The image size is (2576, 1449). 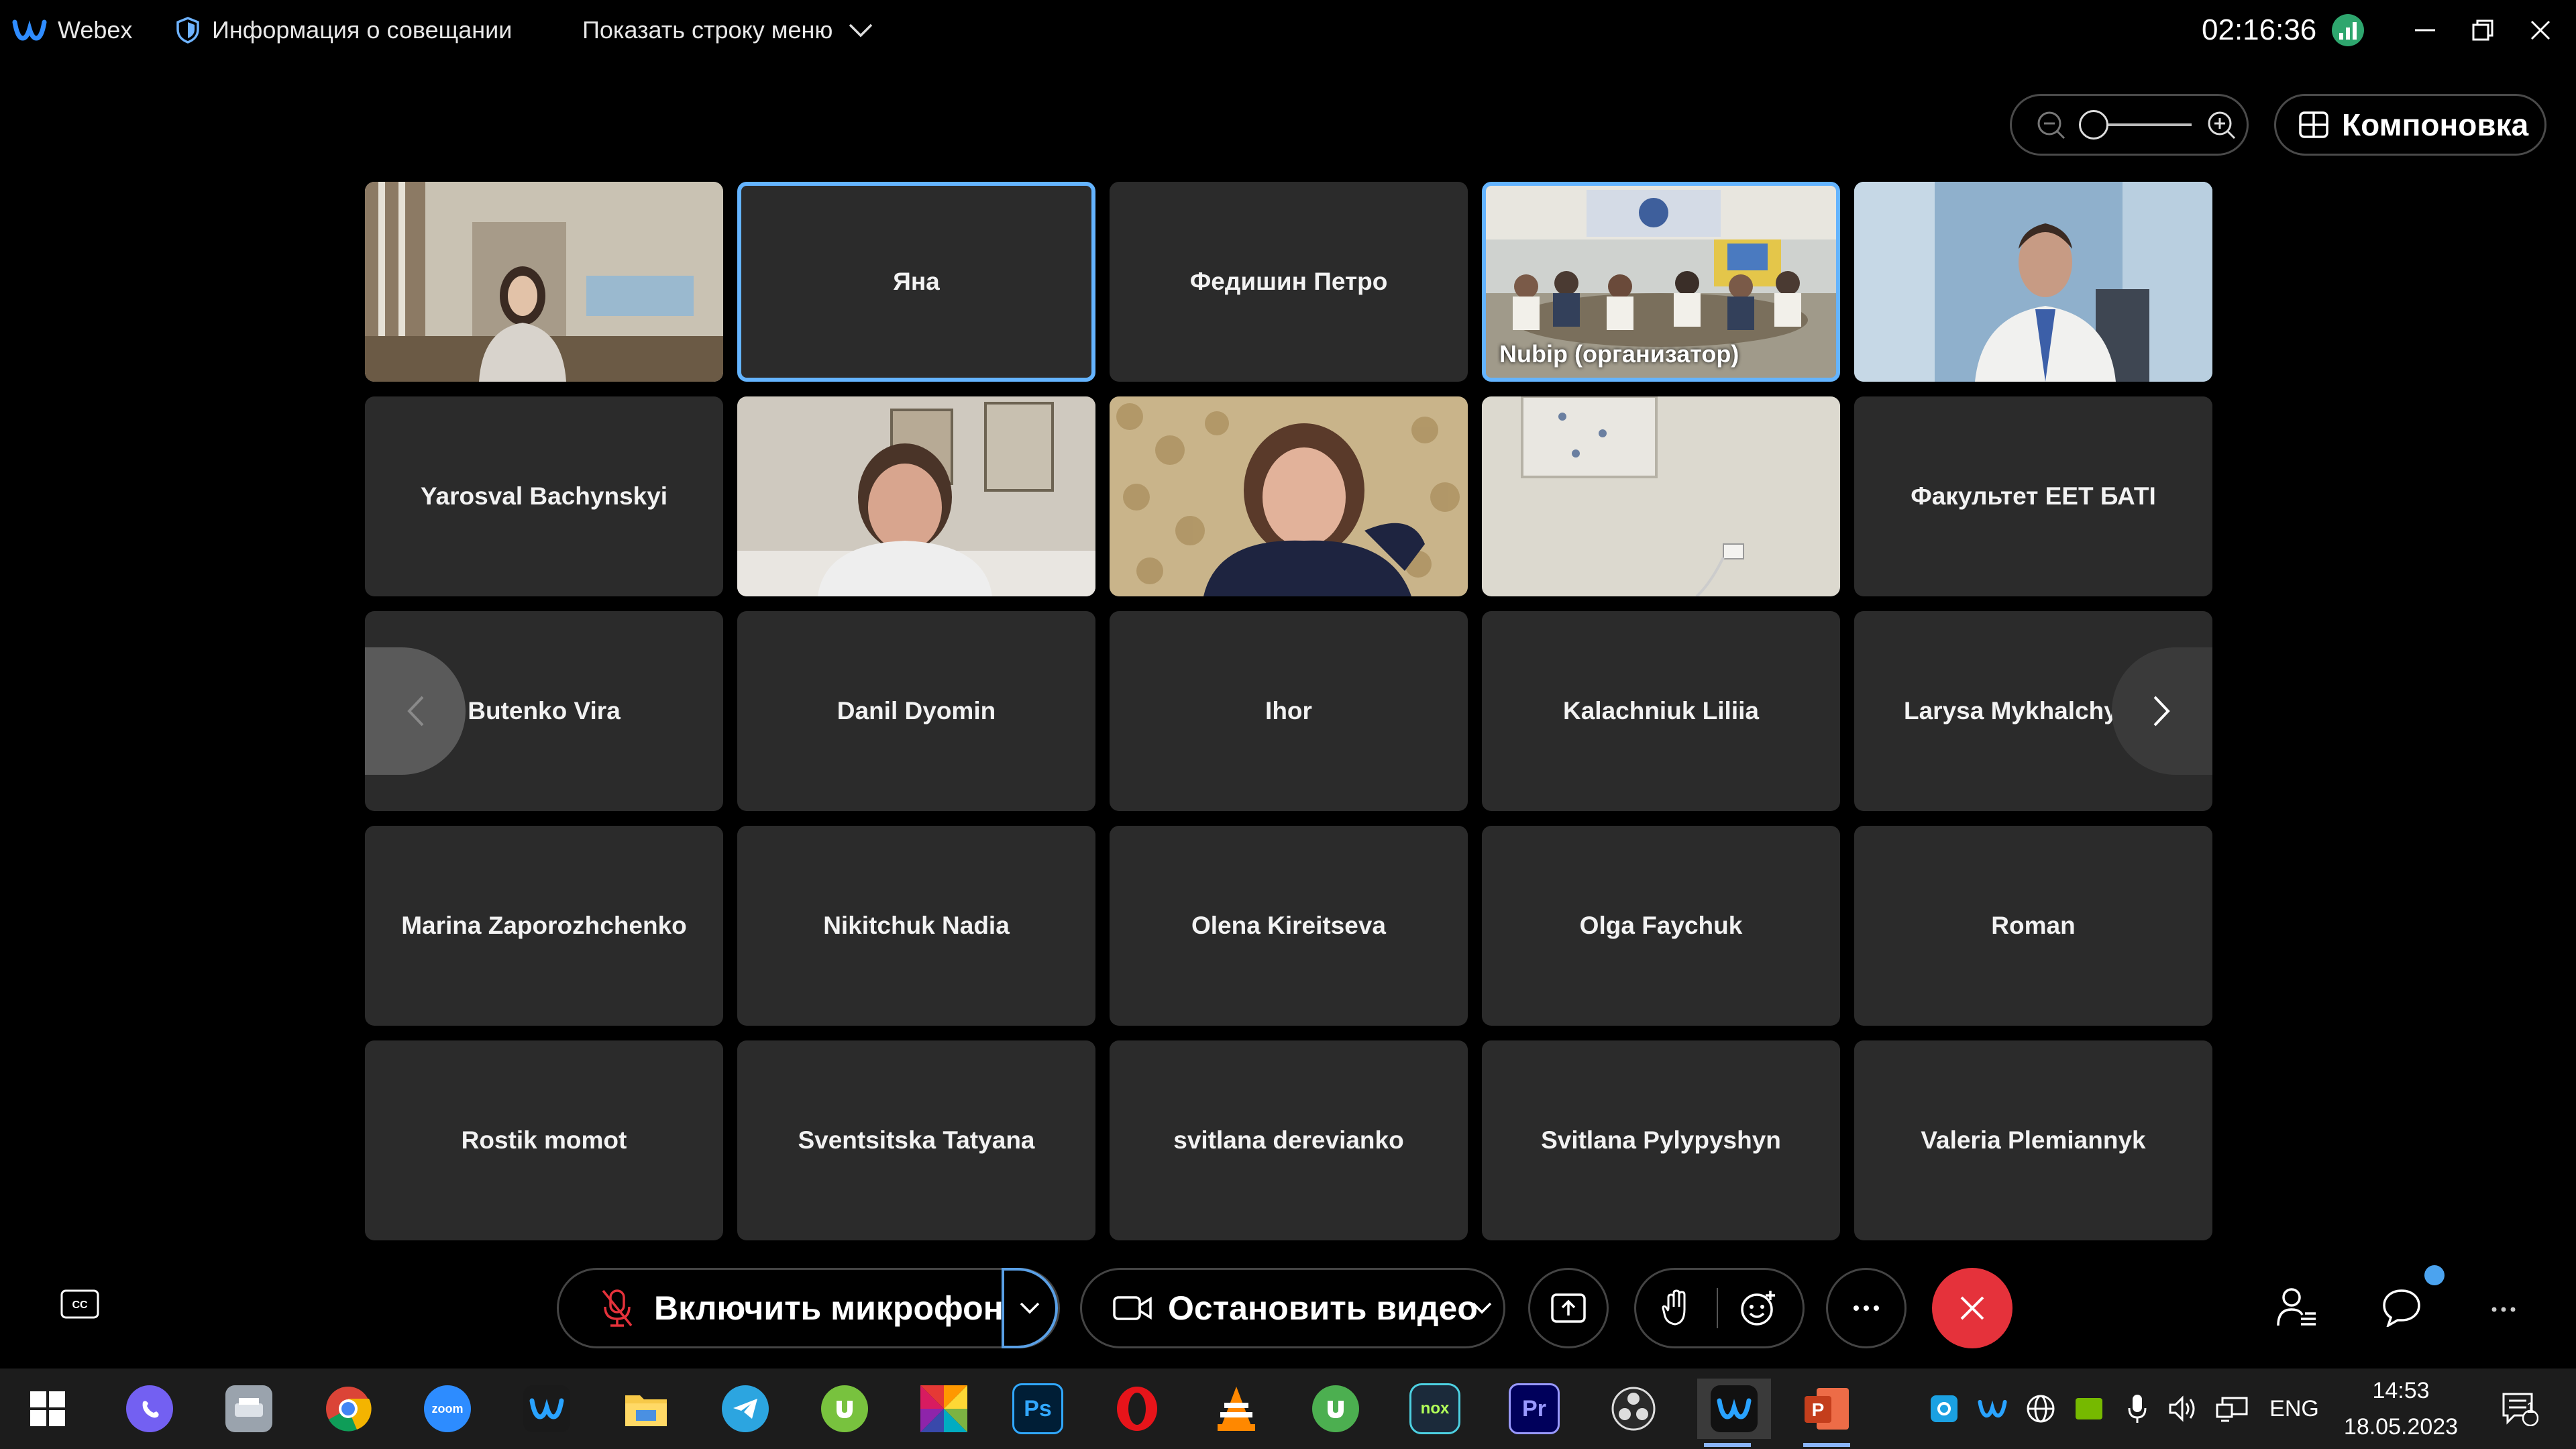 What do you see at coordinates (544, 926) in the screenshot?
I see `participant-tile: Marina Zaporozhchenko` at bounding box center [544, 926].